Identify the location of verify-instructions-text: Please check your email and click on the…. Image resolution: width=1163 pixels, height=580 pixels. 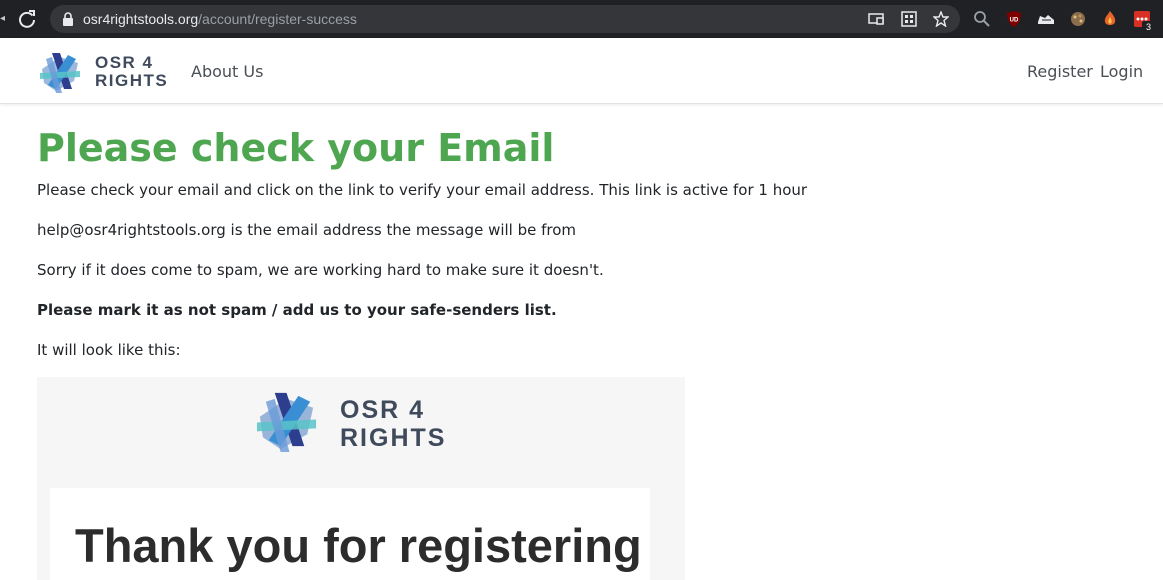
(422, 190).